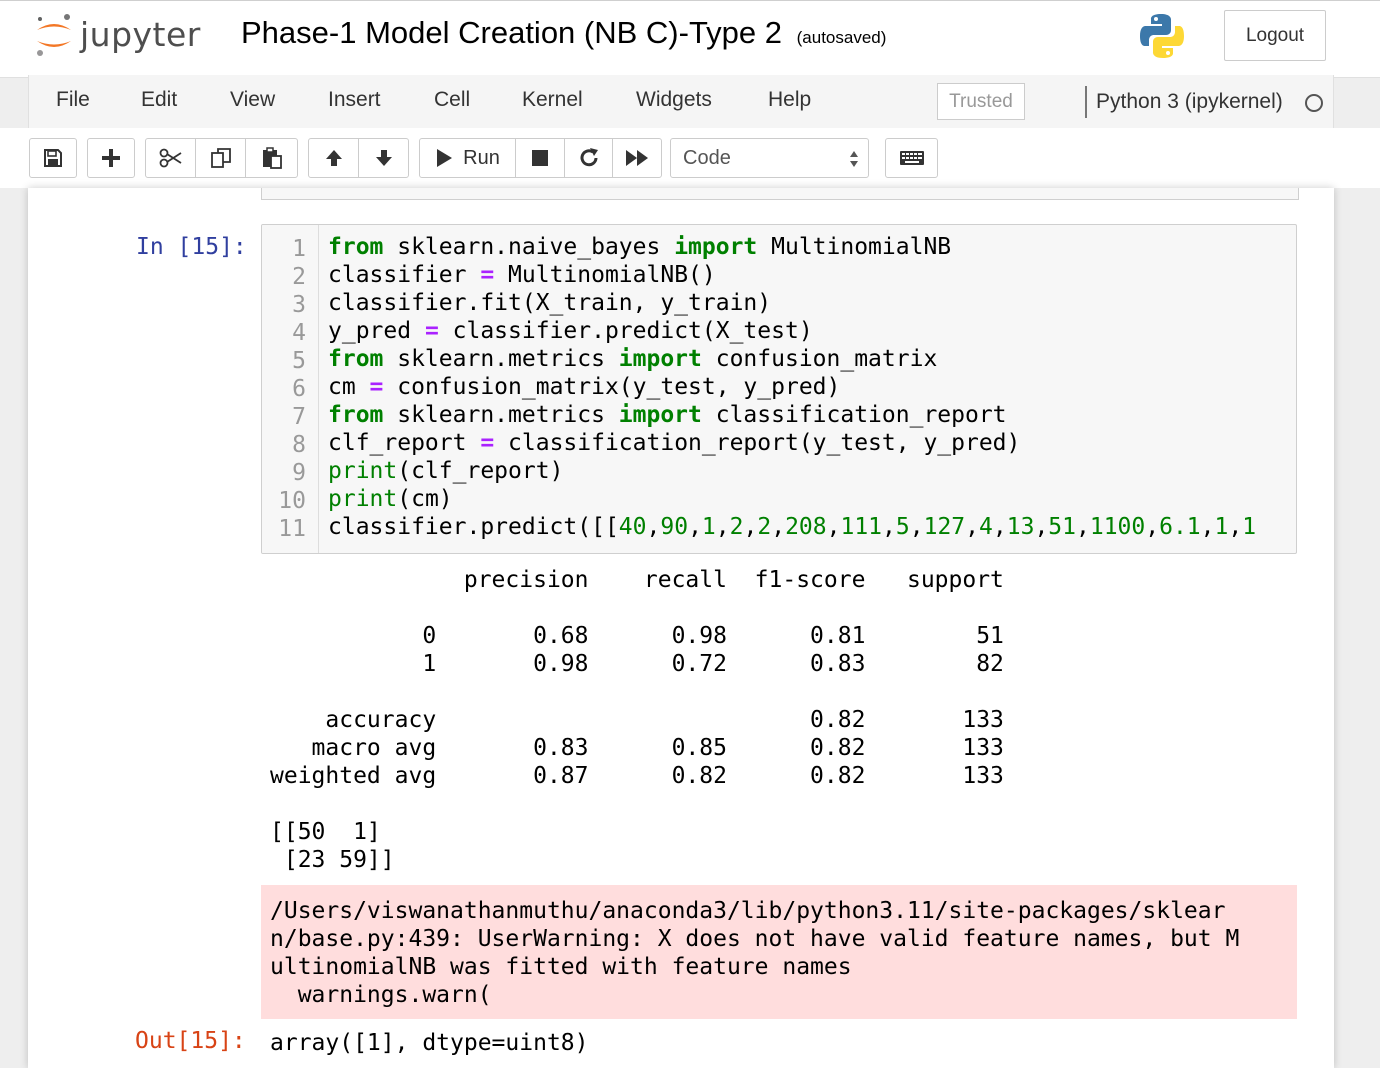 Image resolution: width=1380 pixels, height=1068 pixels. I want to click on code-line-6: cm = confusion_matrix(y_test, y_pred), so click(584, 387).